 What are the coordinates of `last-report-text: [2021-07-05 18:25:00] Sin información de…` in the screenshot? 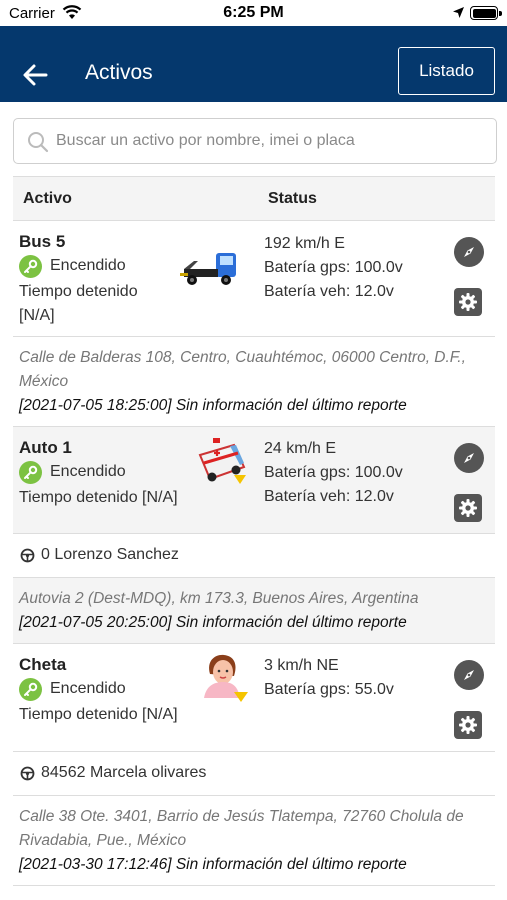 It's located at (213, 405).